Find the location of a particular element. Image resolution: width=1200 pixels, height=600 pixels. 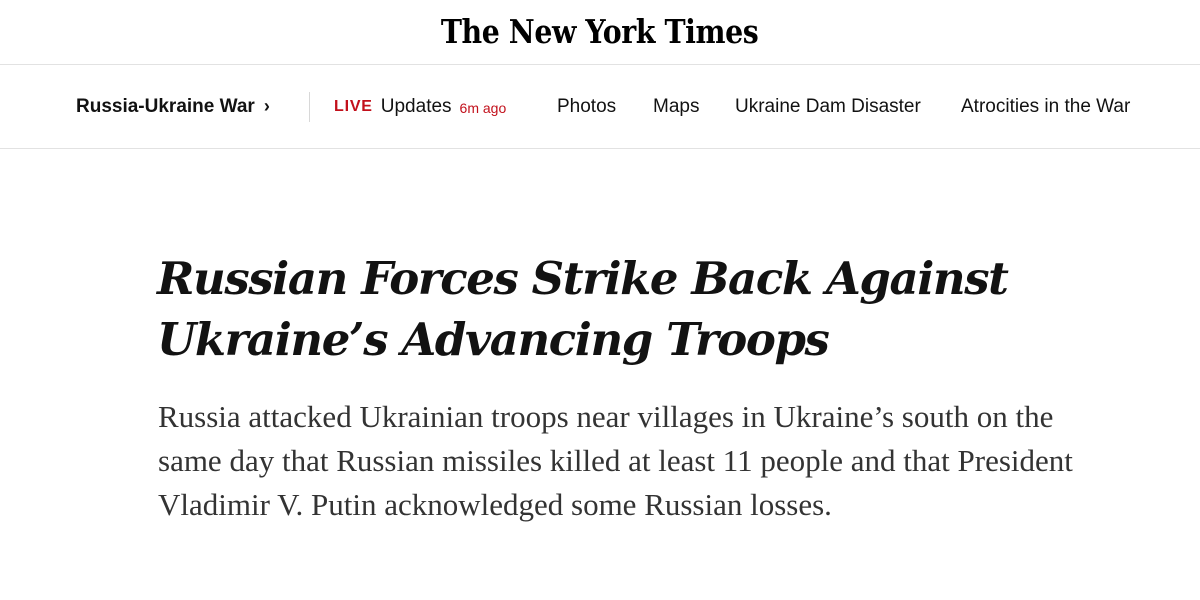

masthead: The New York Times is located at coordinates (600, 32).